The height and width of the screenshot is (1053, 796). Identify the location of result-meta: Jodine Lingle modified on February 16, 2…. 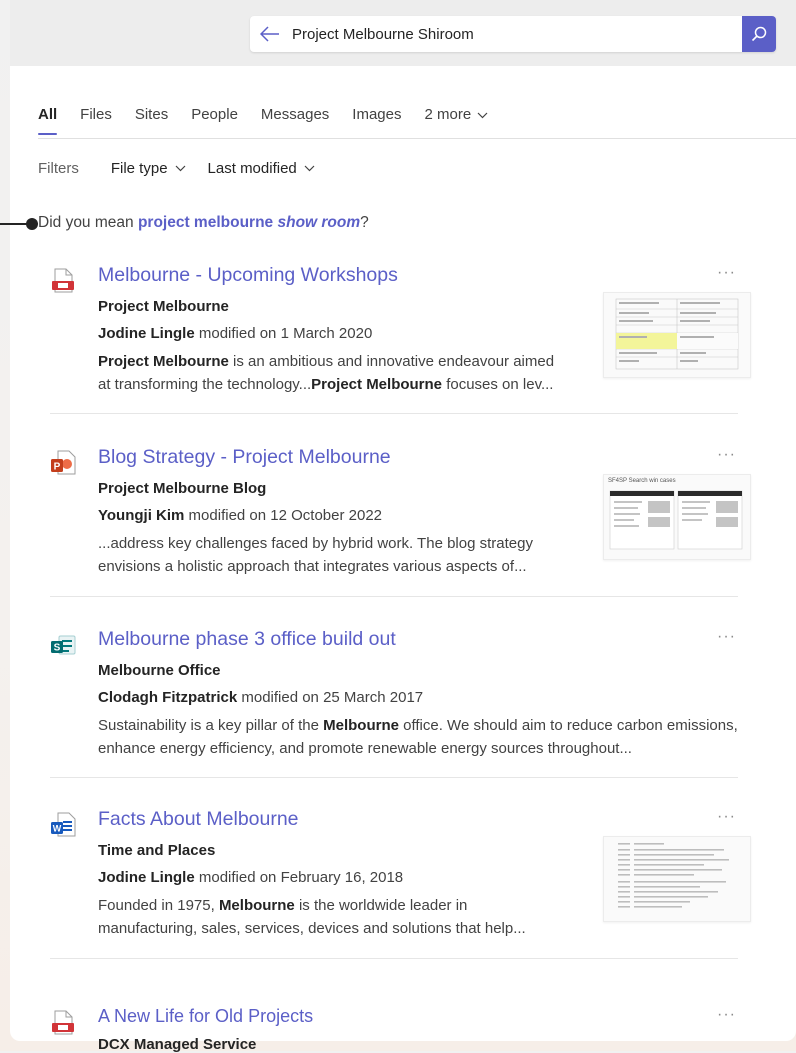
(250, 877).